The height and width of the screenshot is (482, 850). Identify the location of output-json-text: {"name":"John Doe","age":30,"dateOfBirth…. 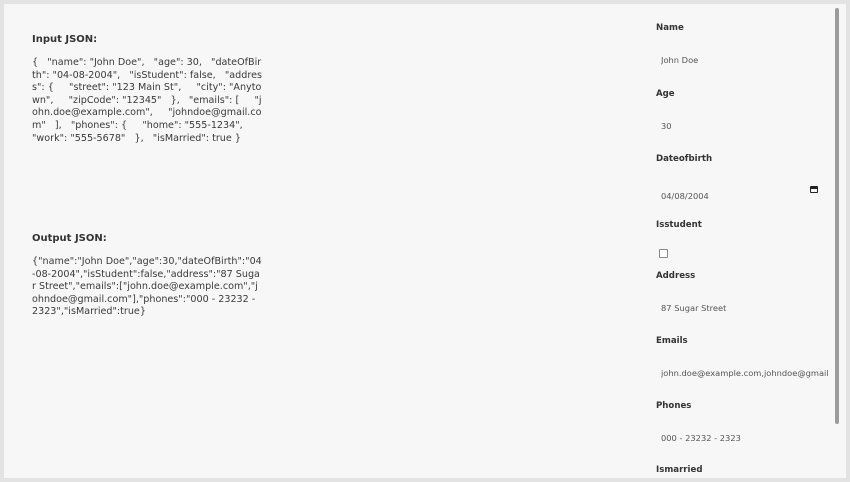
(147, 287).